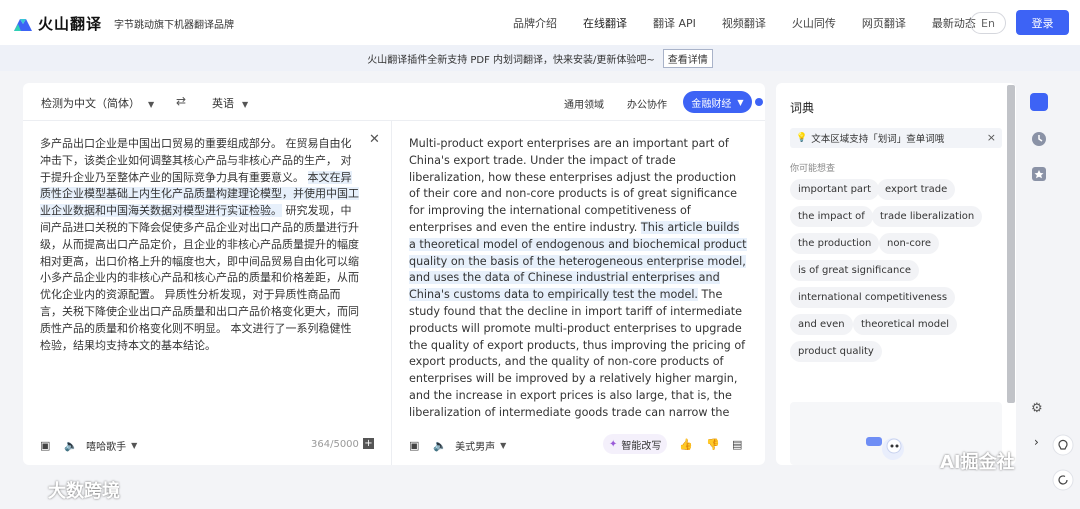  What do you see at coordinates (878, 139) in the screenshot?
I see `tip-text: 文本区域支持「划词」查单词哦` at bounding box center [878, 139].